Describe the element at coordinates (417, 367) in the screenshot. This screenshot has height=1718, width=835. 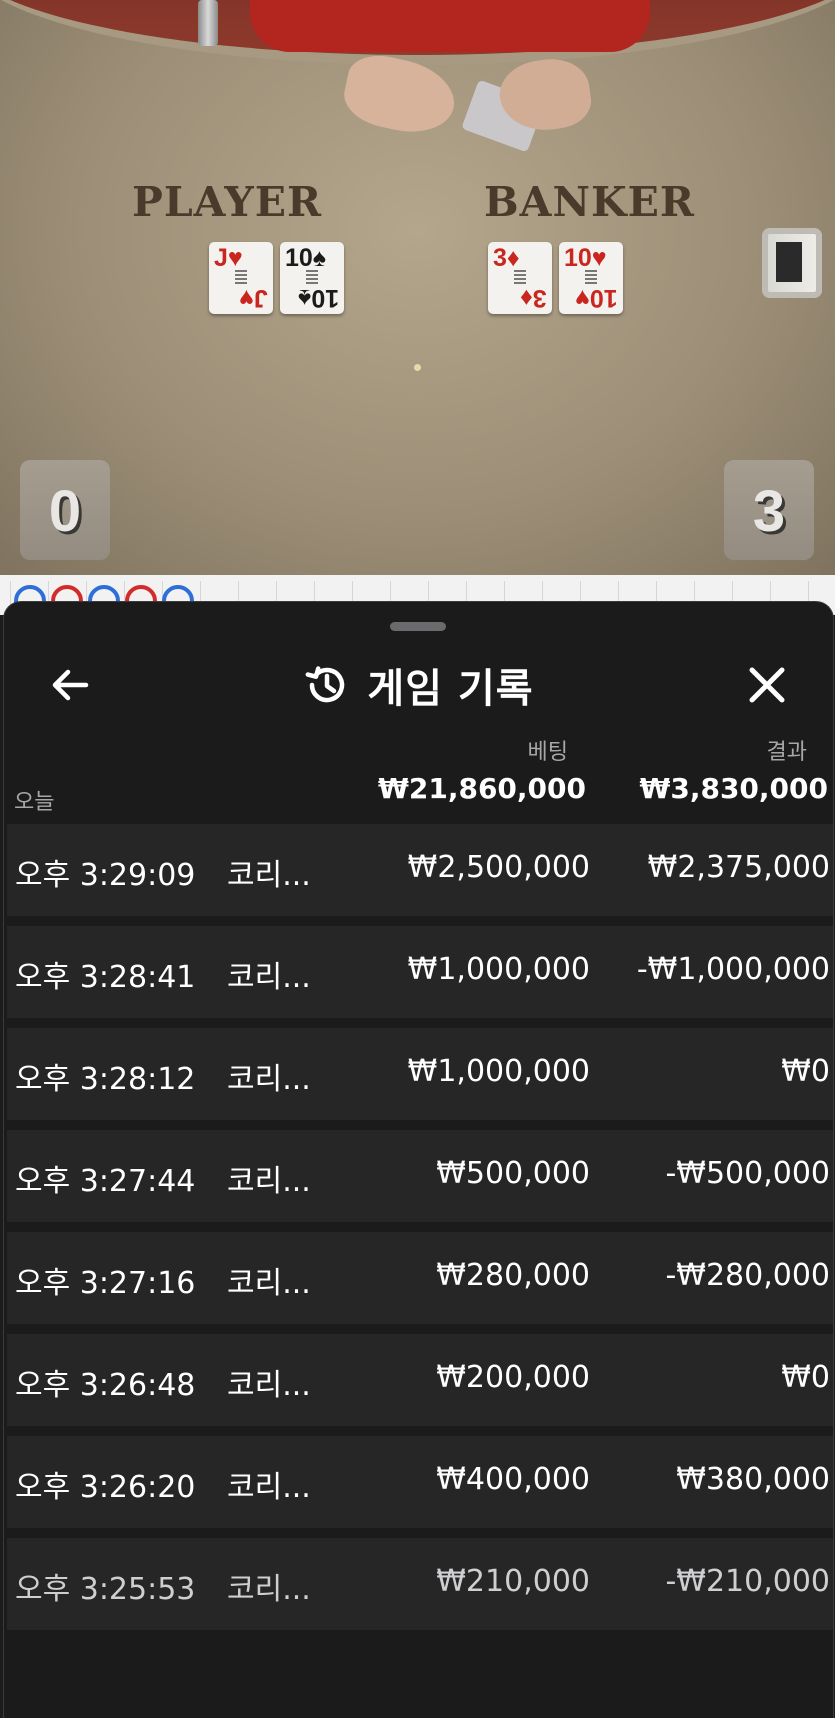
I see `table-center-dot` at that location.